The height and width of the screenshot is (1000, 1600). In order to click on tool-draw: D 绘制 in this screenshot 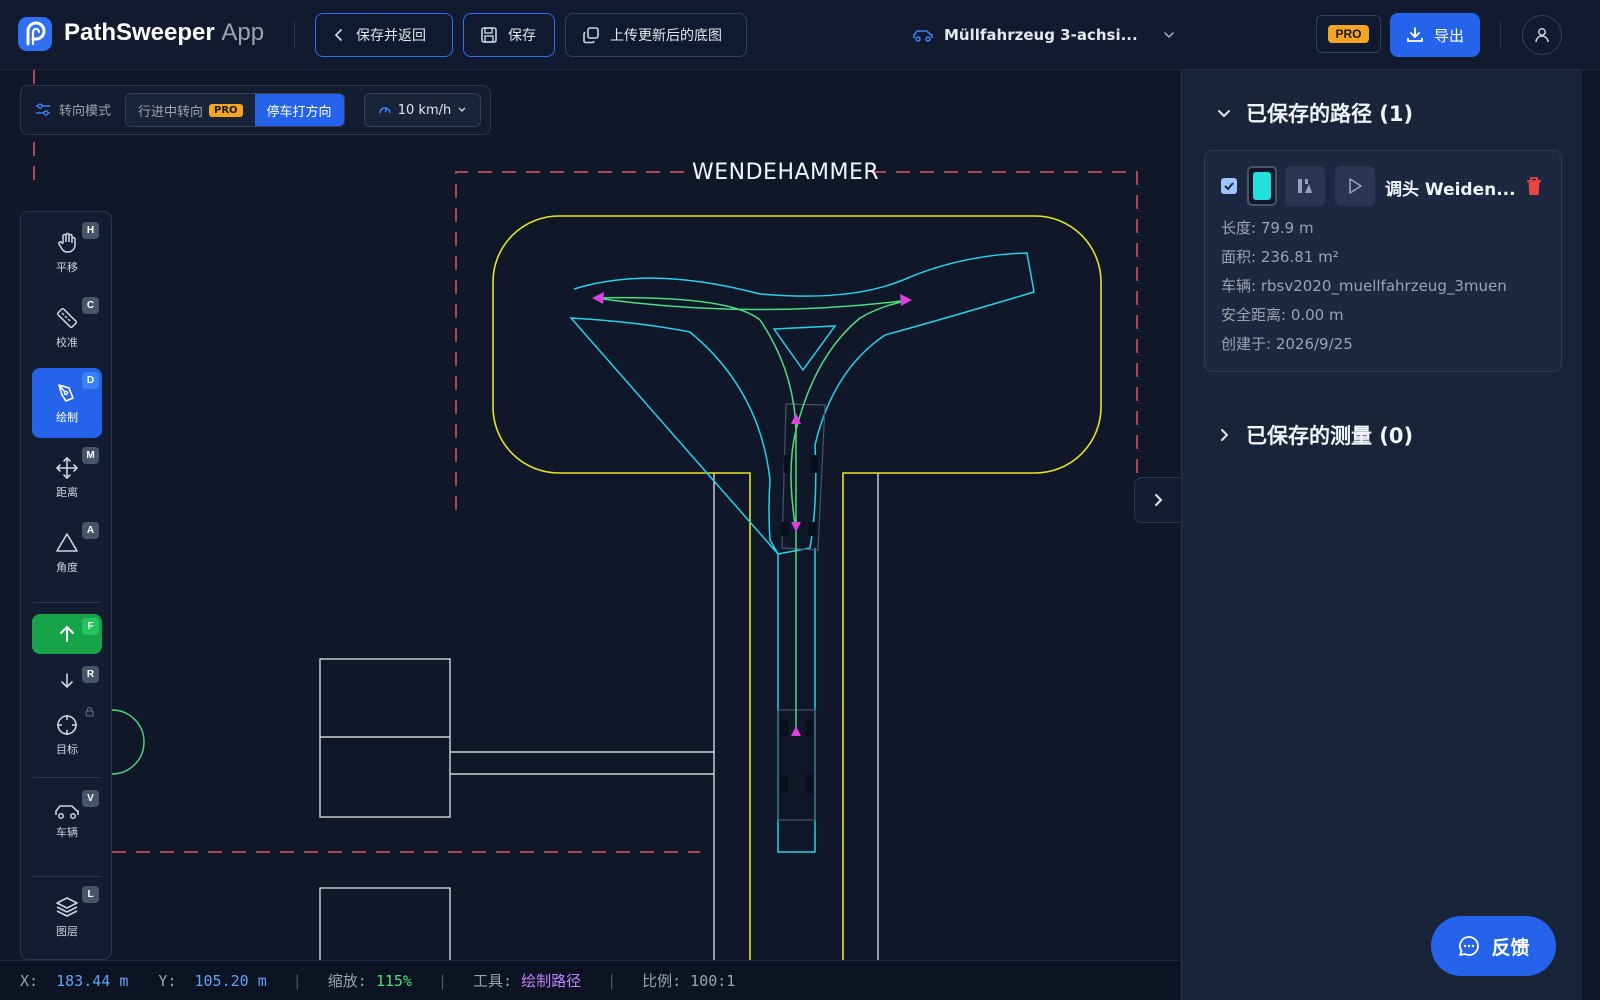, I will do `click(67, 403)`.